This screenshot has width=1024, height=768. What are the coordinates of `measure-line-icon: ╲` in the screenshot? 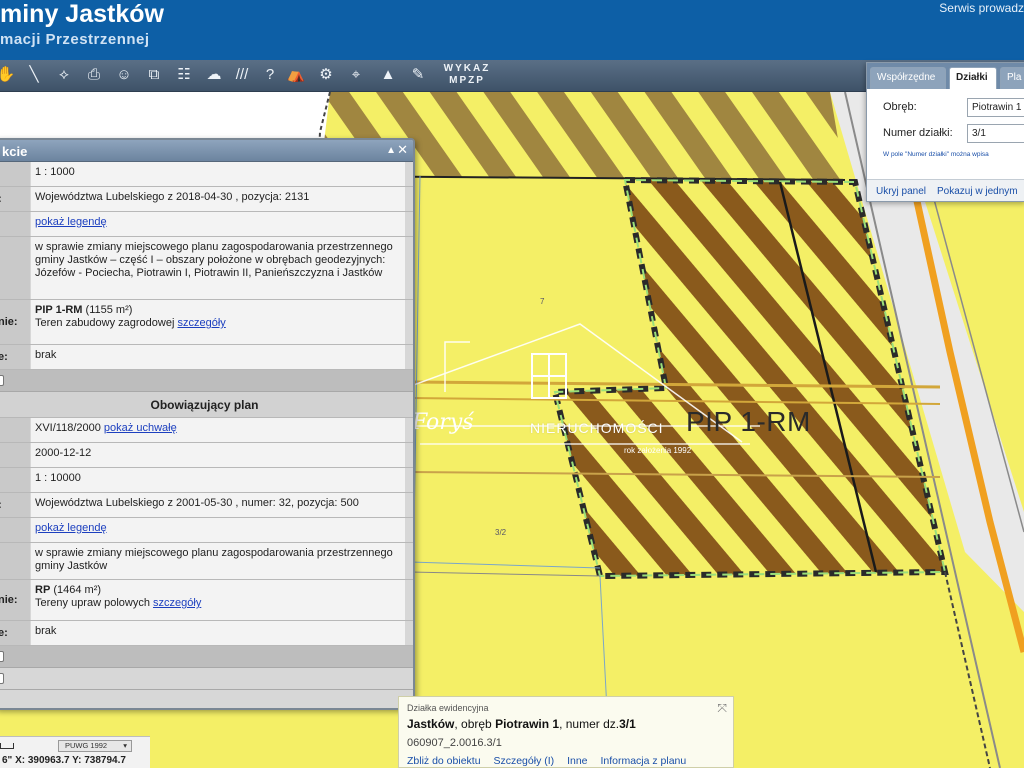 It's located at (34, 75).